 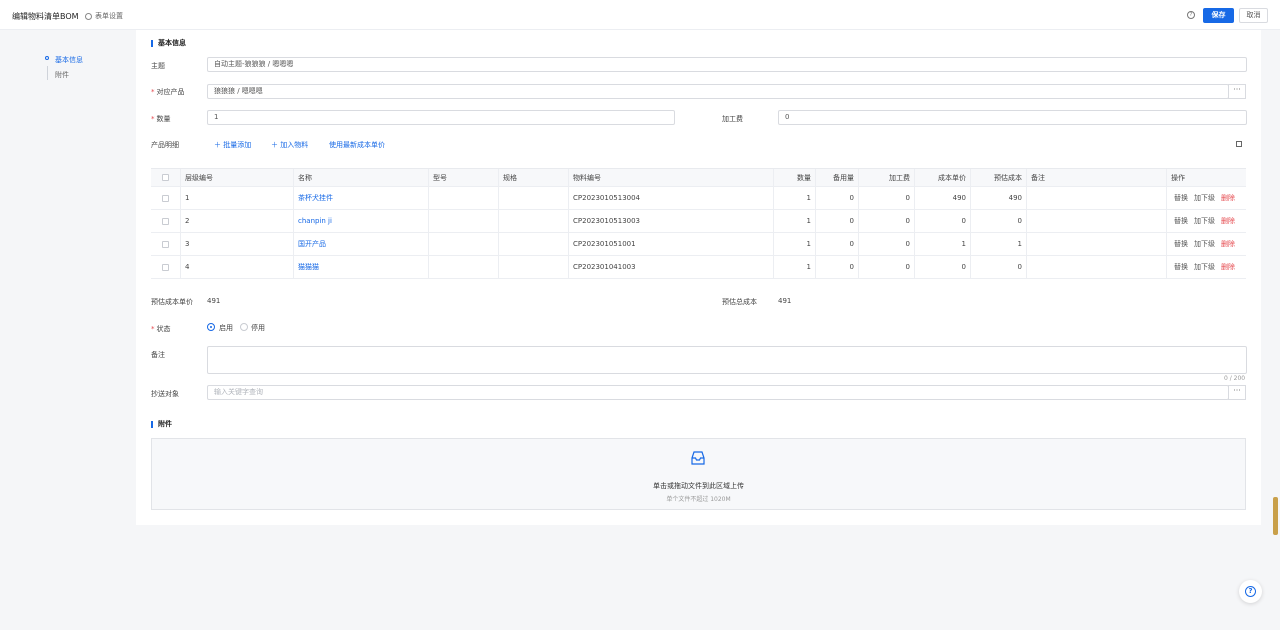 I want to click on anchor-line, so click(x=47, y=73).